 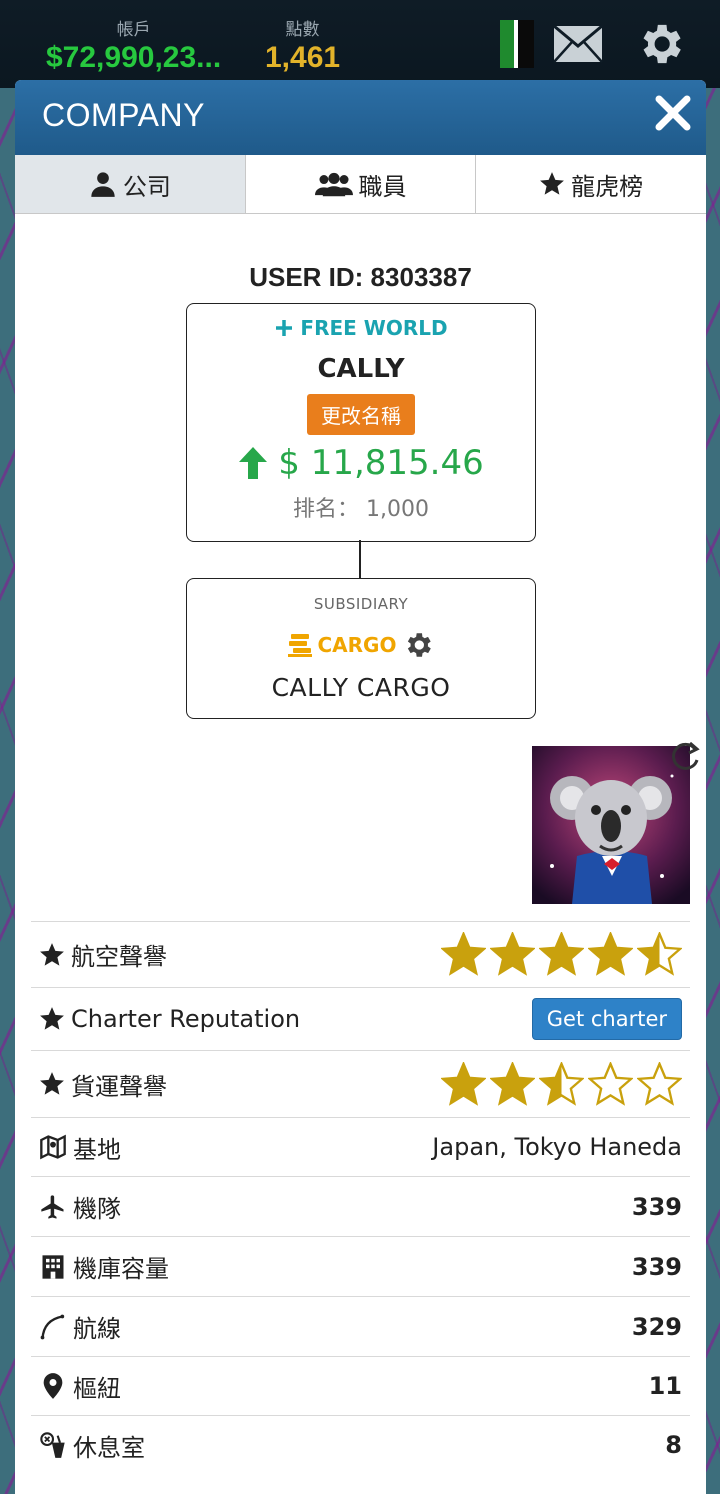 I want to click on base-value: Japan, Tokyo Haneda, so click(x=557, y=1147).